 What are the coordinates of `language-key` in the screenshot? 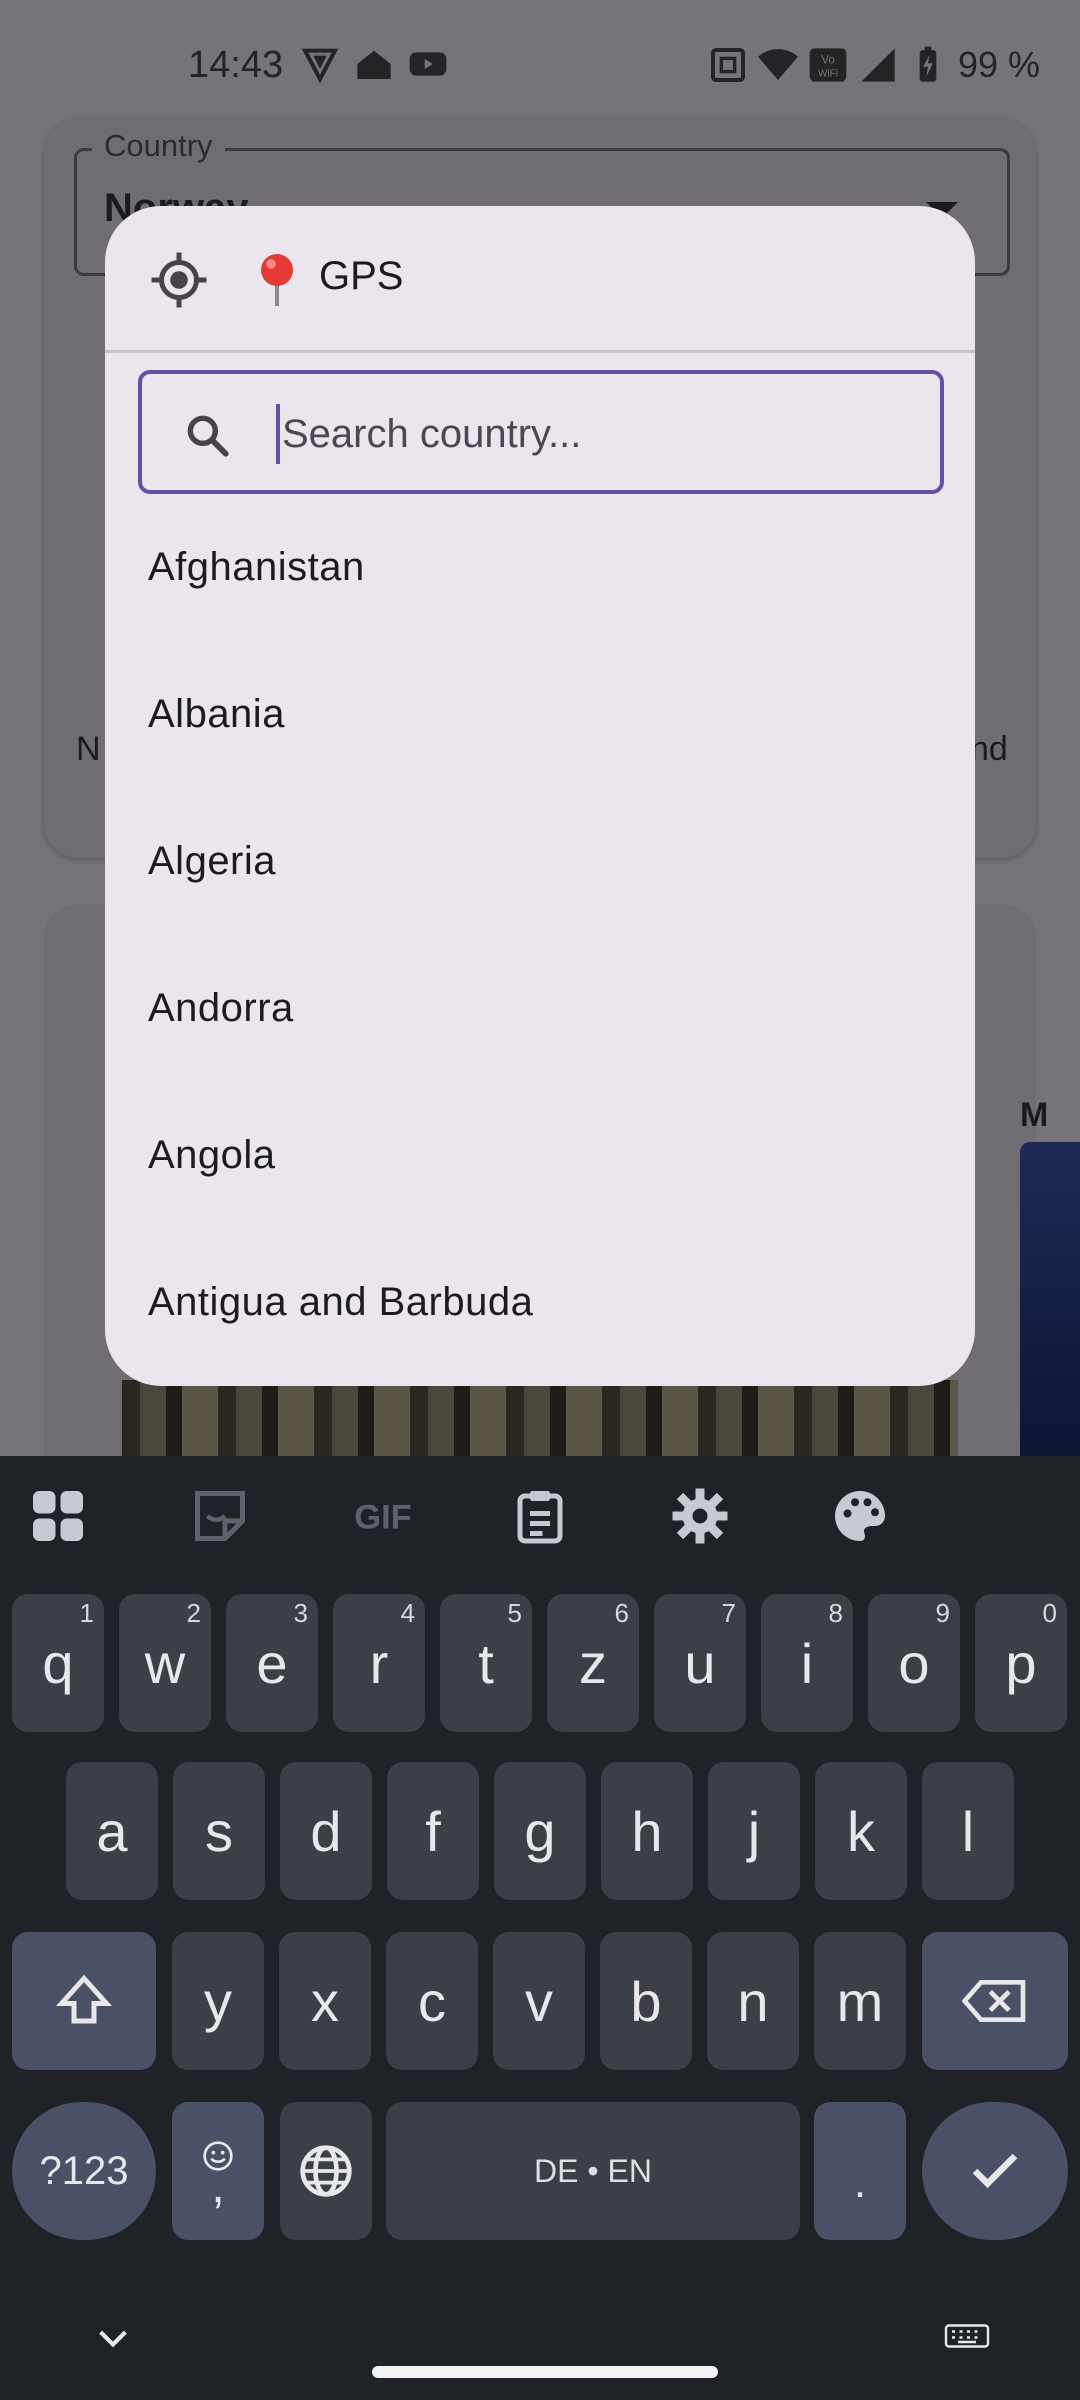 It's located at (326, 2171).